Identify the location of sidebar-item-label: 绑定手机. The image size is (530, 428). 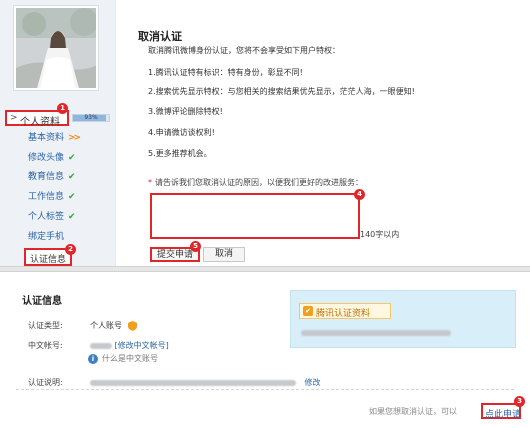
(46, 237).